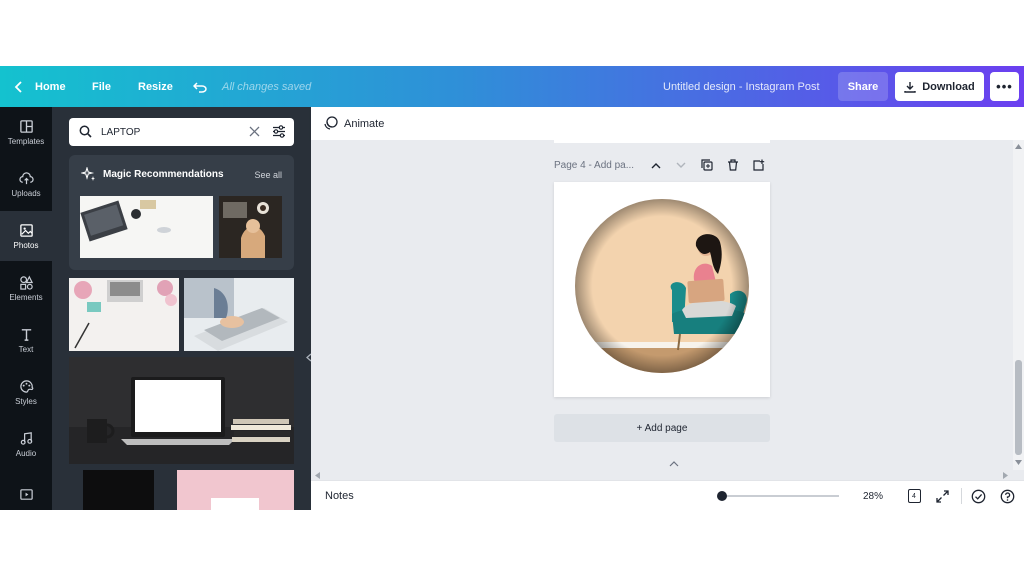 The width and height of the screenshot is (1024, 576). Describe the element at coordinates (121, 132) in the screenshot. I see `search-value: LAPTOP` at that location.